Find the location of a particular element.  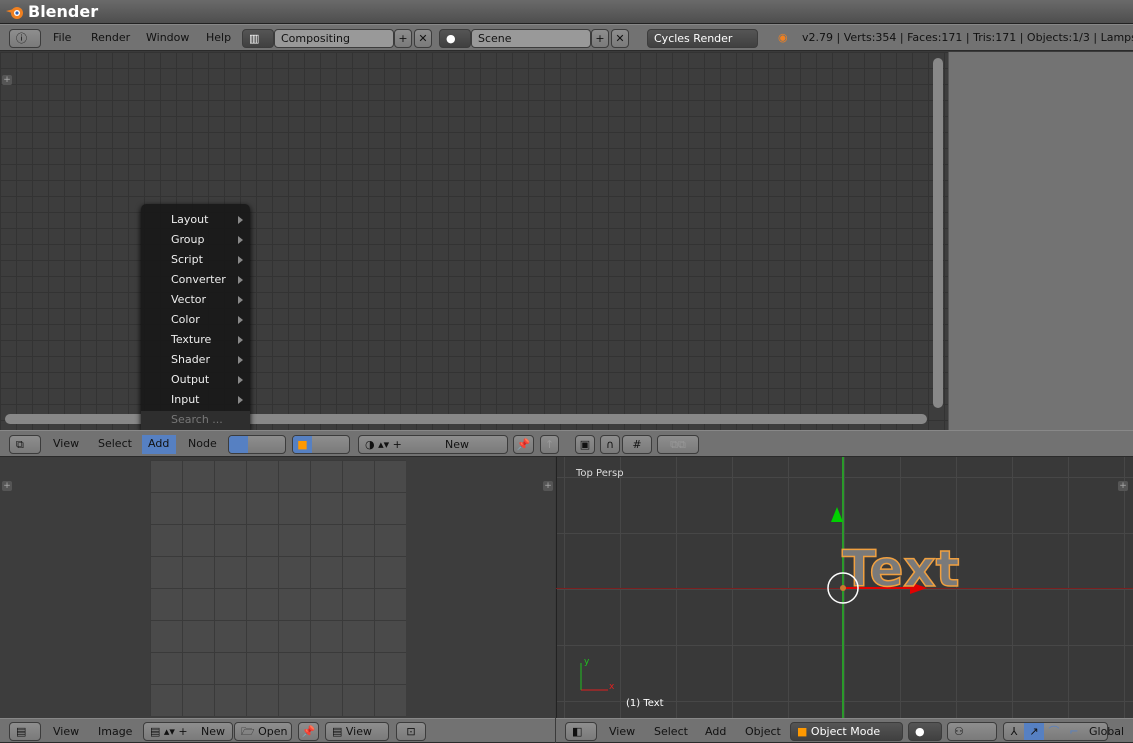

object-mode-dropdown: ■ Object Mode is located at coordinates (846, 731).